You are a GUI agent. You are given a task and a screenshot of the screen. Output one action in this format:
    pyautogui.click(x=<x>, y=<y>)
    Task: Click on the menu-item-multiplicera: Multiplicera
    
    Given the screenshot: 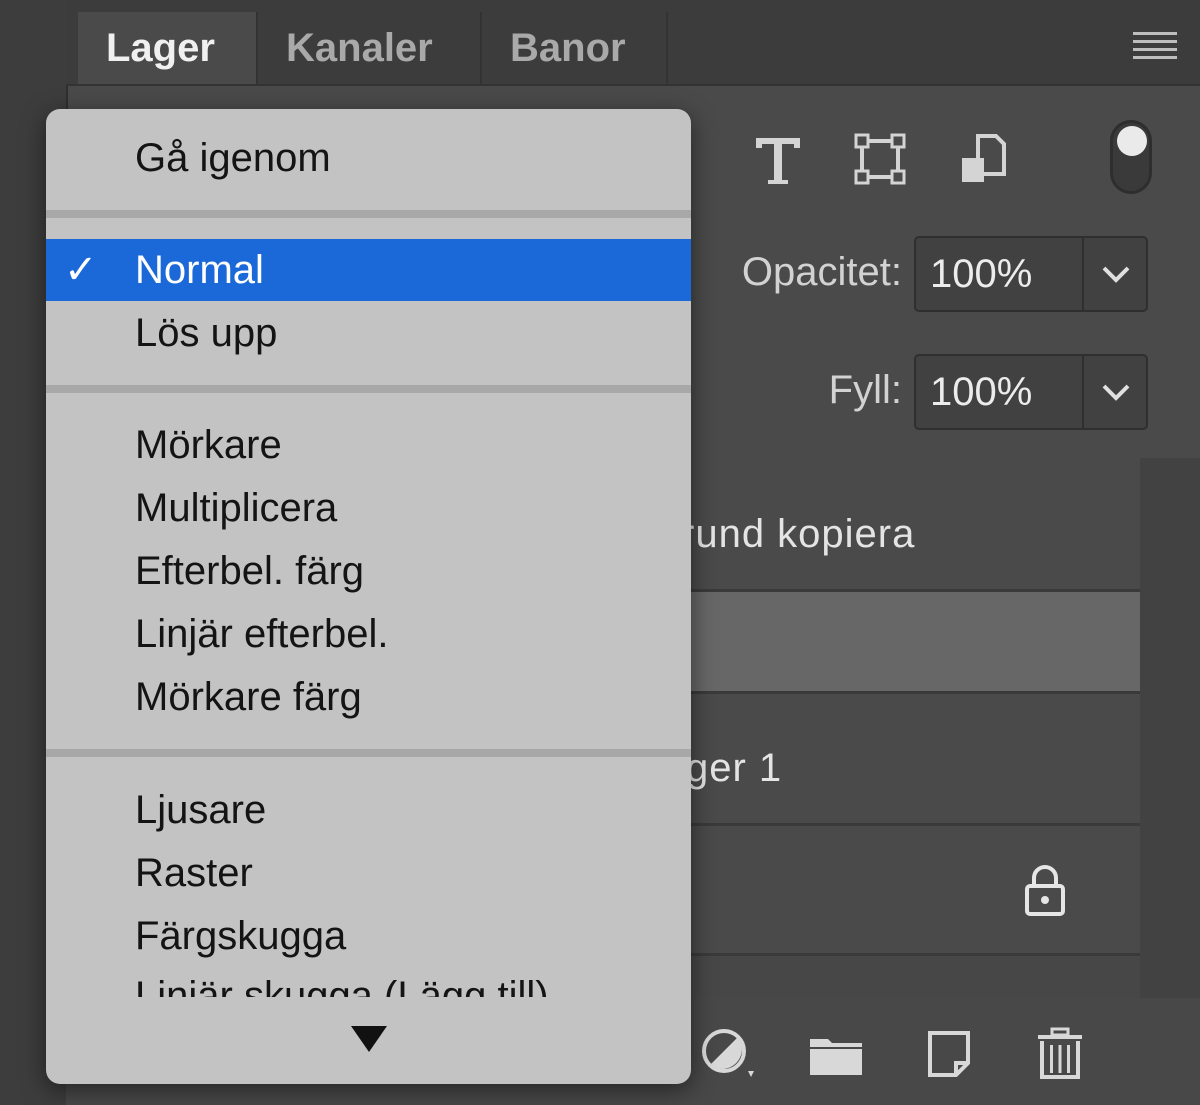 What is the action you would take?
    pyautogui.click(x=368, y=508)
    